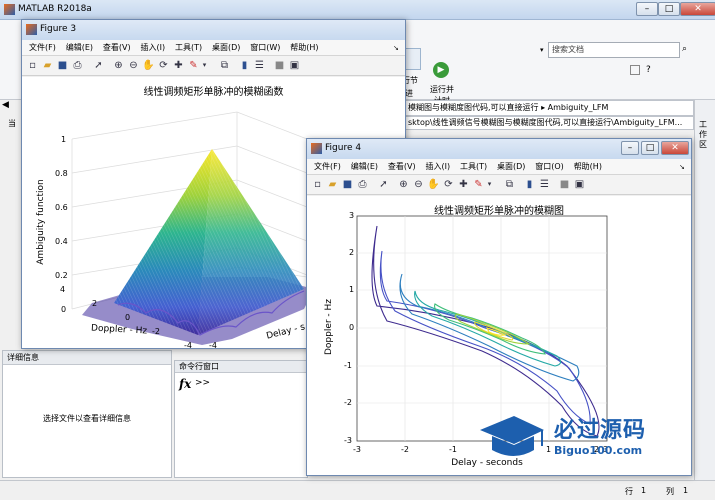  I want to click on current-folder-address-bar: 模糊图与模糊度图代码,可以直接运行 ▸ Ambiguity_LFM, so click(549, 108).